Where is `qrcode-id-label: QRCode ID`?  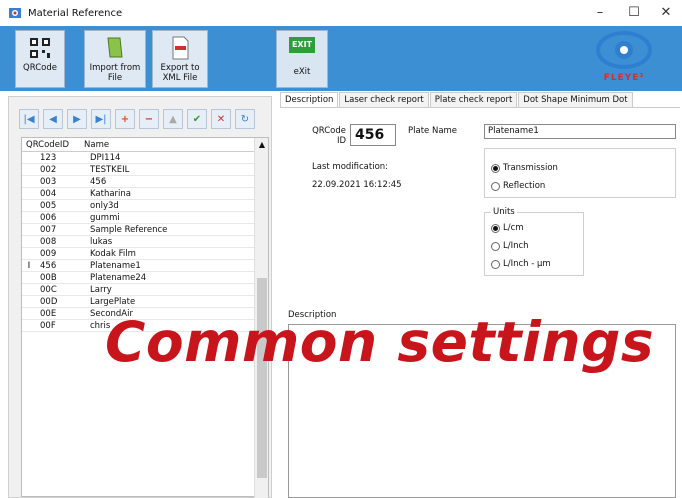 qrcode-id-label: QRCode ID is located at coordinates (329, 136).